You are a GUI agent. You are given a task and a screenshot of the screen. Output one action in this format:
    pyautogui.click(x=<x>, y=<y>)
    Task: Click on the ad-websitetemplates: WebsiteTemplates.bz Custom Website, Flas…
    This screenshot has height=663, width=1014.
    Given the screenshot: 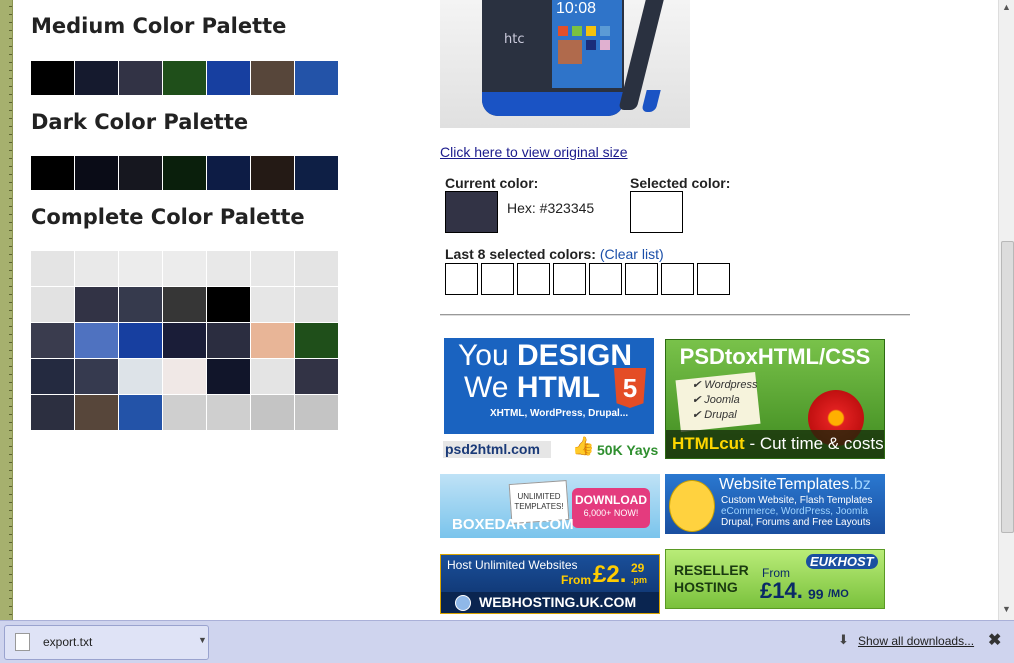 What is the action you would take?
    pyautogui.click(x=775, y=504)
    